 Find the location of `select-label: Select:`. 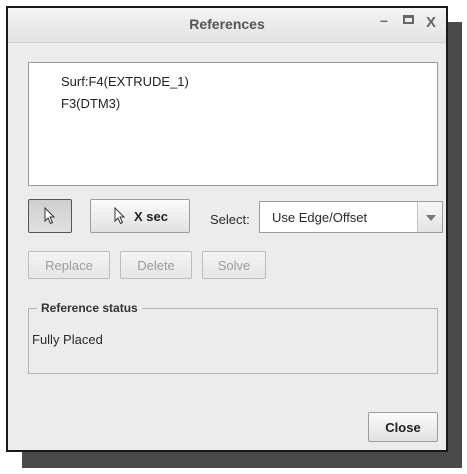

select-label: Select: is located at coordinates (230, 219).